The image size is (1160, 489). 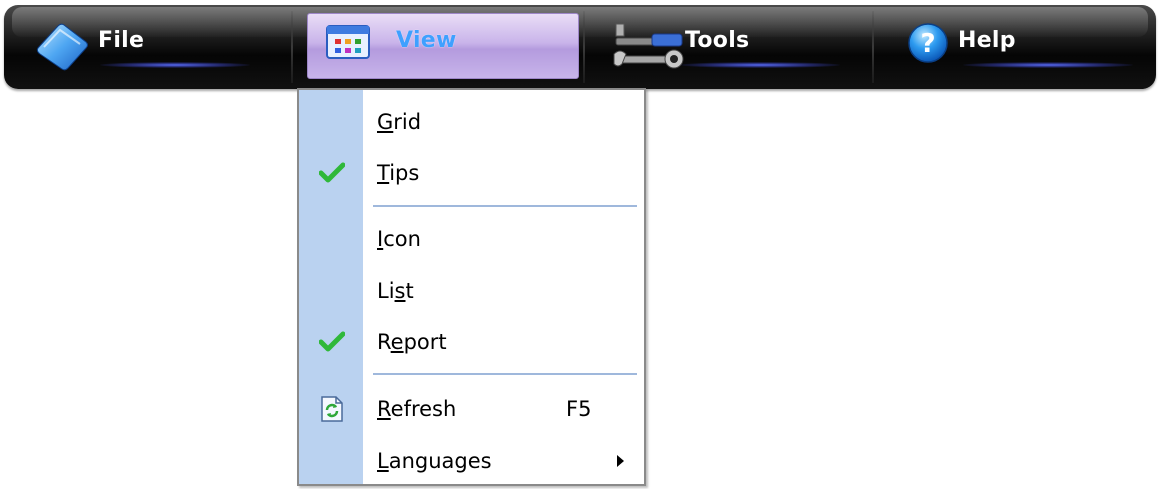 I want to click on menu-help: ? Help, so click(x=1024, y=42).